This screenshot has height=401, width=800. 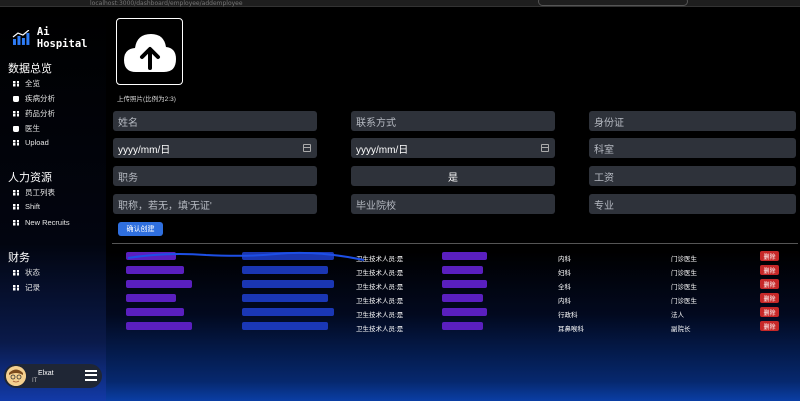 What do you see at coordinates (453, 299) in the screenshot?
I see `table-row: 卫生技术人员:是 内科 门诊医生 删除` at bounding box center [453, 299].